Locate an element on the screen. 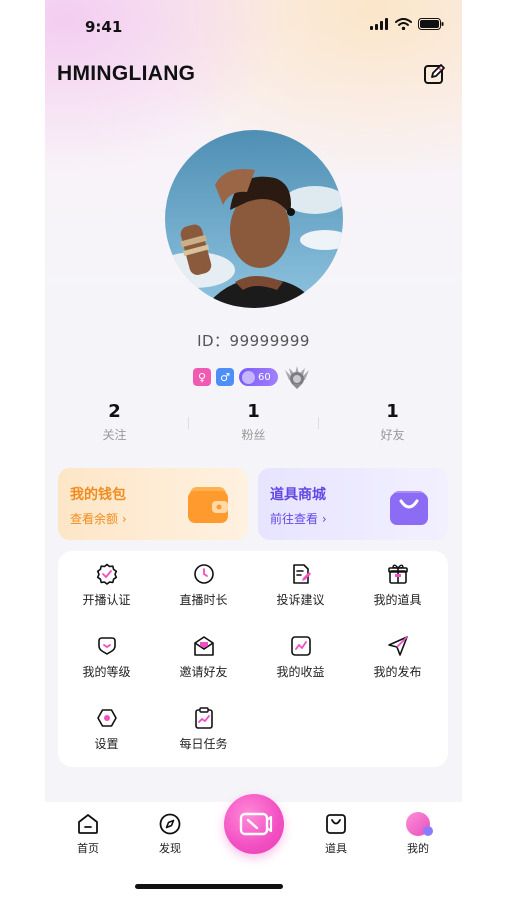 The image size is (506, 900). tab-label: 发现 is located at coordinates (170, 848).